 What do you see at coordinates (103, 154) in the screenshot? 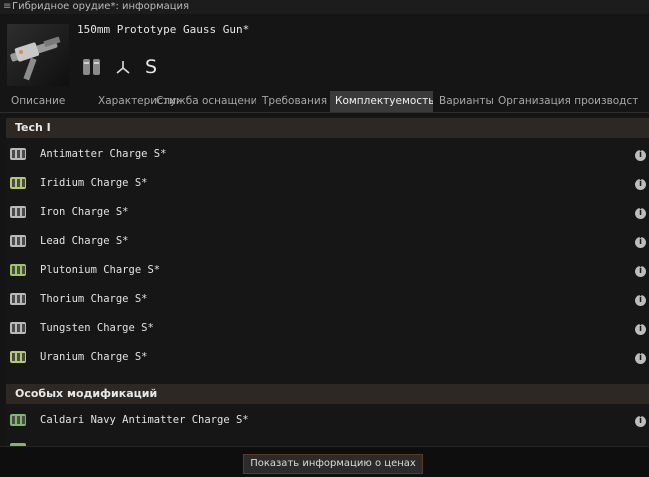
I see `item-name-label: Antimatter Charge S*` at bounding box center [103, 154].